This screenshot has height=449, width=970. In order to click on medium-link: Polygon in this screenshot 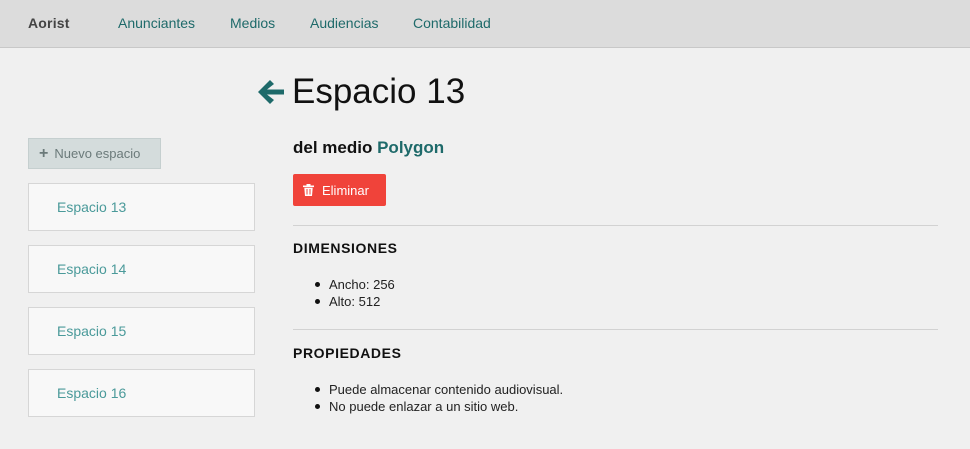, I will do `click(410, 147)`.